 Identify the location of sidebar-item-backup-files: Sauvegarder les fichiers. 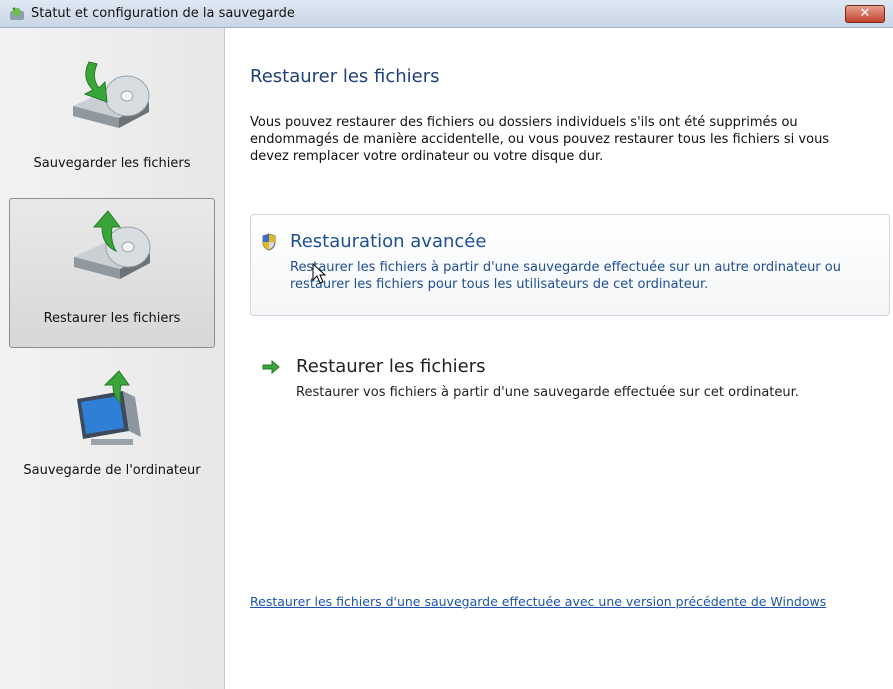
(112, 123).